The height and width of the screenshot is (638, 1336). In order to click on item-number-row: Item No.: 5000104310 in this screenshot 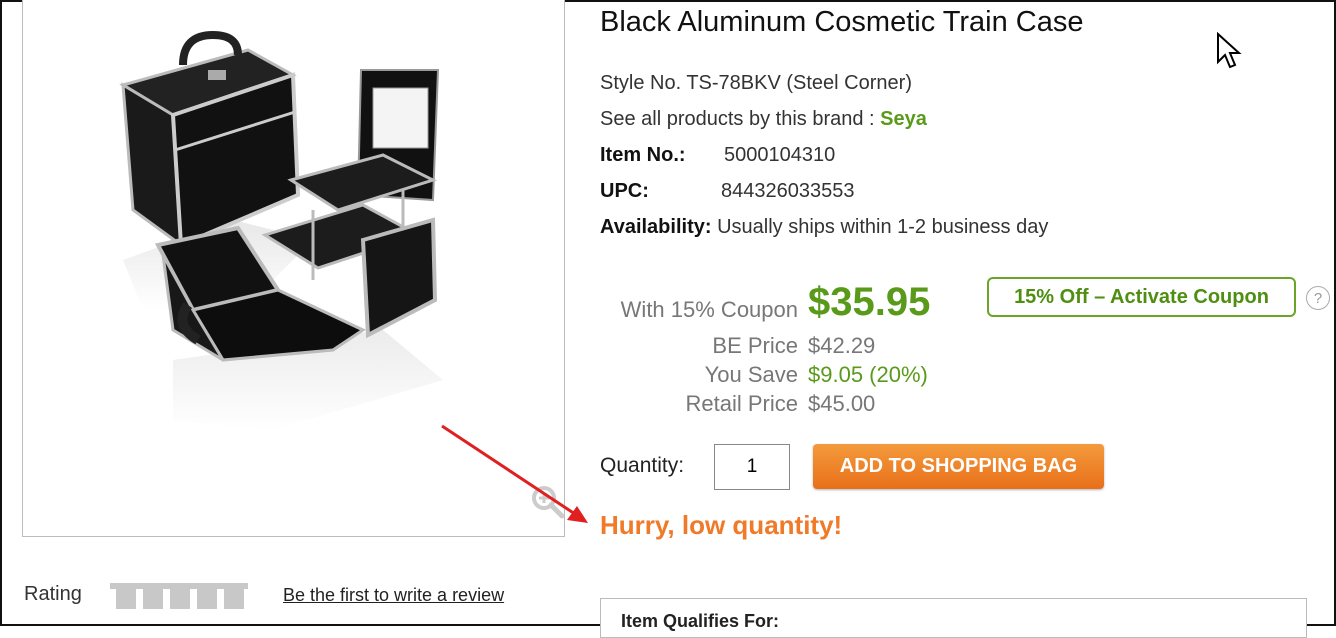, I will do `click(717, 155)`.